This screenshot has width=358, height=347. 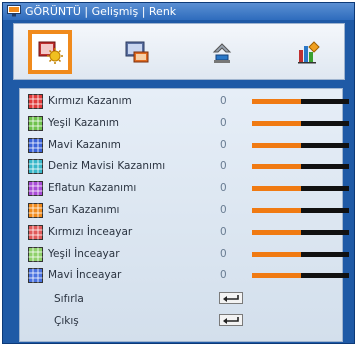 What do you see at coordinates (181, 321) in the screenshot?
I see `exit-row: Çıkış` at bounding box center [181, 321].